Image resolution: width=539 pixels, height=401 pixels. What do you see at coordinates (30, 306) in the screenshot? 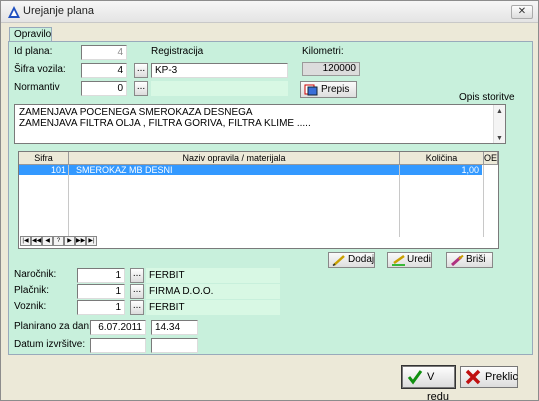
I see `driver-label: Voznik:` at bounding box center [30, 306].